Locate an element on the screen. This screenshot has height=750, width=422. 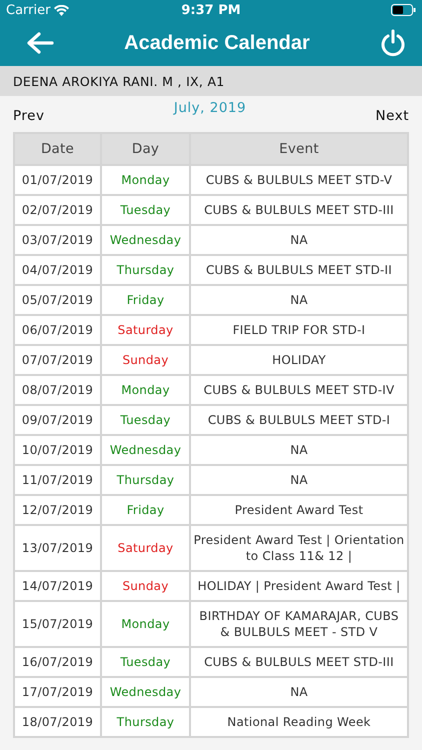
column-header: Date is located at coordinates (57, 149).